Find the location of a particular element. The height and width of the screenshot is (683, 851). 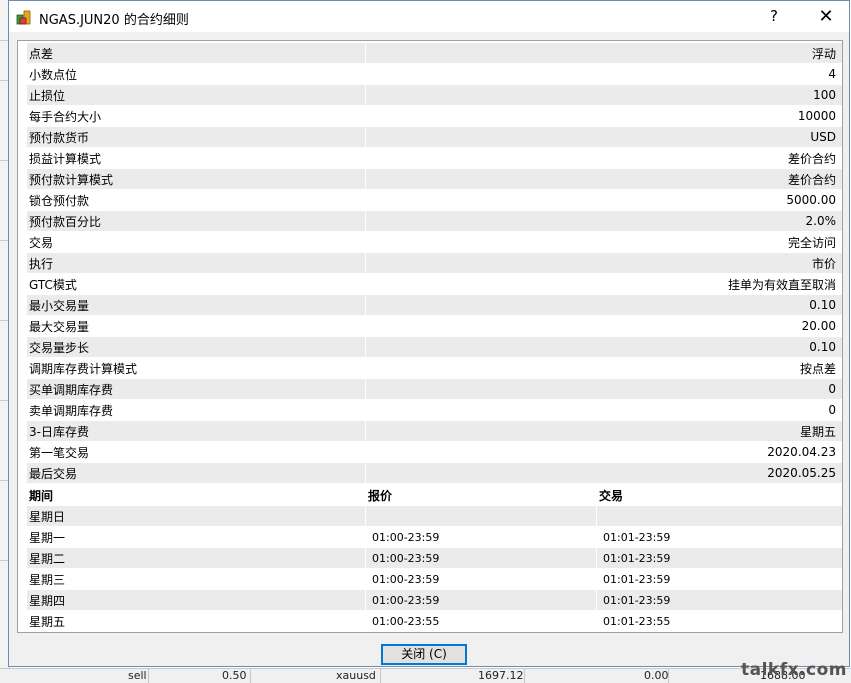

spec-row: GTC模式 挂单为有效直至取消 is located at coordinates (434, 284).